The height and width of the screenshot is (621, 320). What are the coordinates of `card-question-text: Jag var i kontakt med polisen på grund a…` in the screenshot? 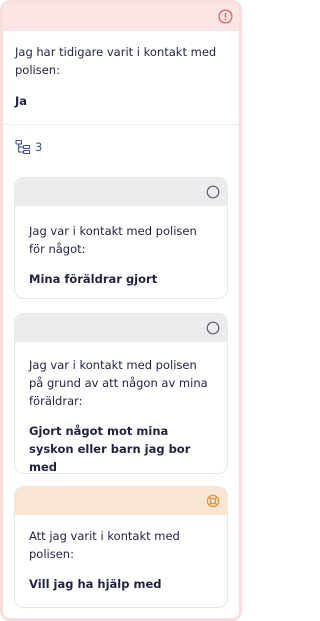 It's located at (118, 383).